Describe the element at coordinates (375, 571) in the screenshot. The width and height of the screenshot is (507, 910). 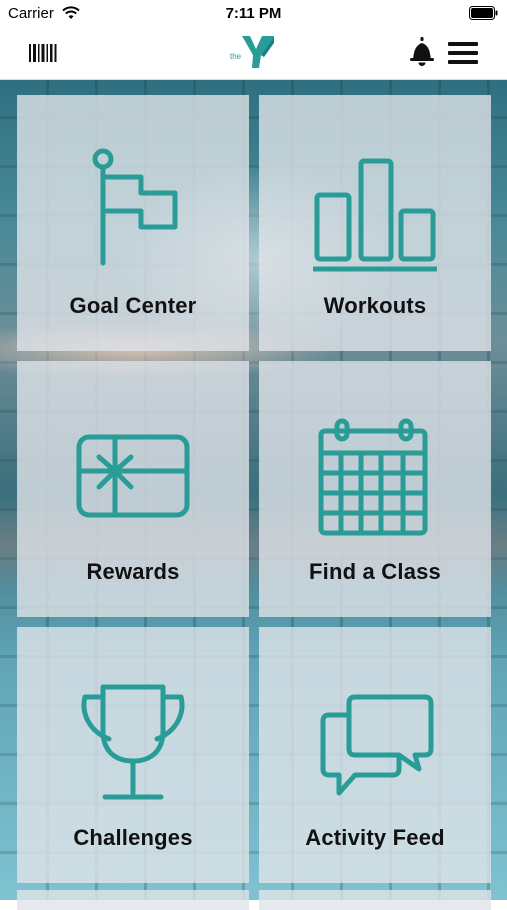
I see `tile-label: Find a Class` at that location.